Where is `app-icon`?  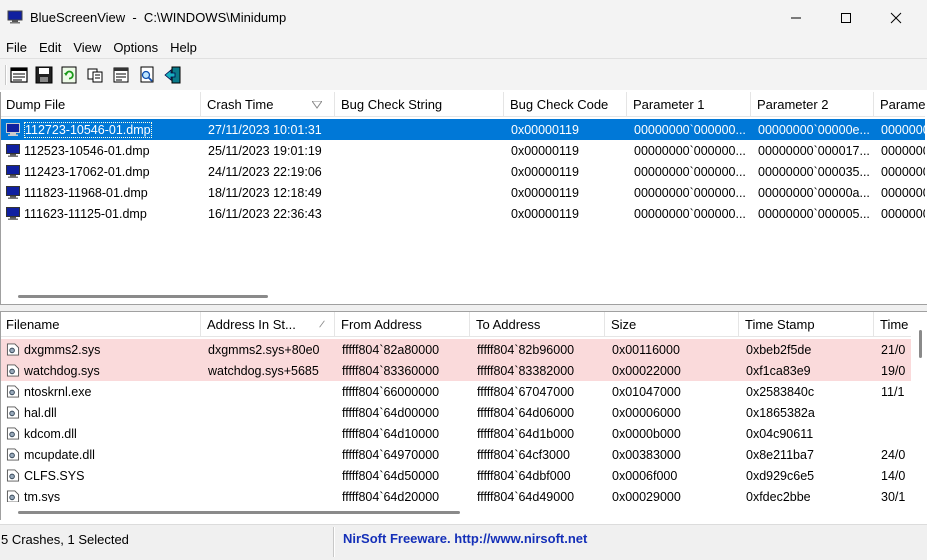
app-icon is located at coordinates (15, 17).